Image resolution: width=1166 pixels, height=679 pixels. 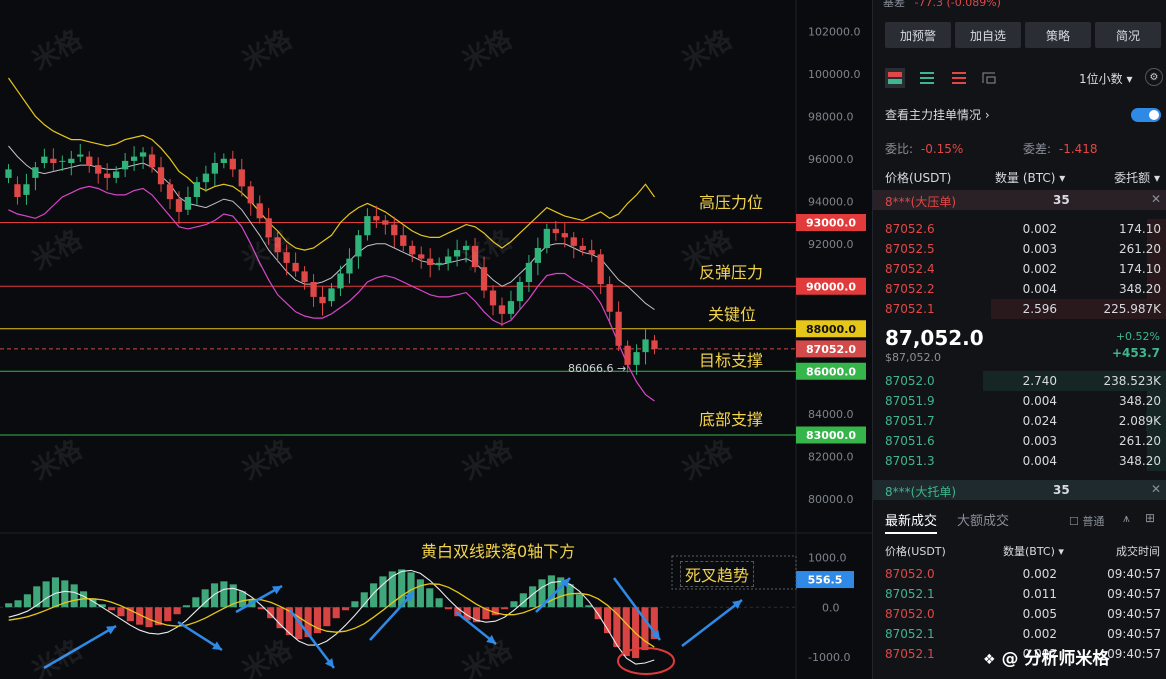 What do you see at coordinates (927, 78) in the screenshot?
I see `orderbook-bids-icon` at bounding box center [927, 78].